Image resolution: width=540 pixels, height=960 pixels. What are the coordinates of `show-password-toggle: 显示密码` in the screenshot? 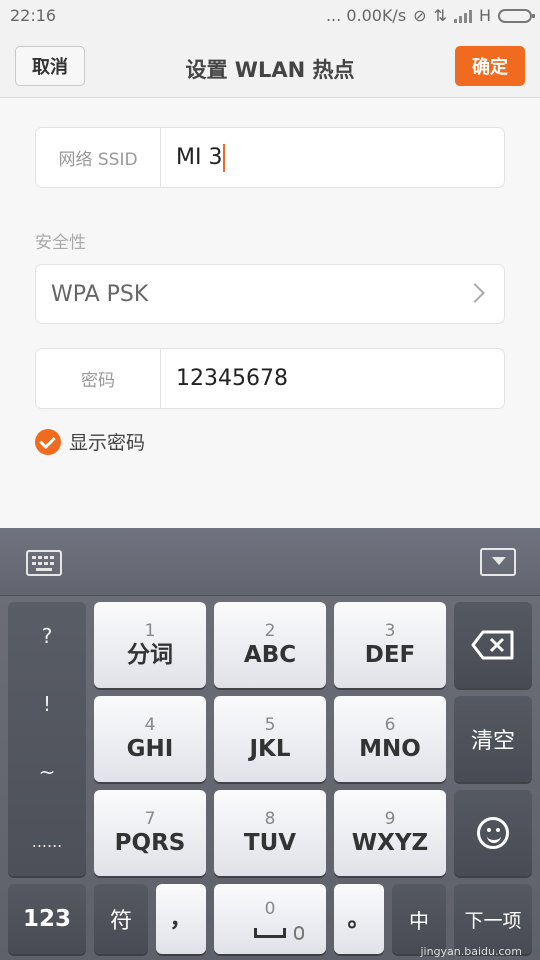 It's located at (90, 441).